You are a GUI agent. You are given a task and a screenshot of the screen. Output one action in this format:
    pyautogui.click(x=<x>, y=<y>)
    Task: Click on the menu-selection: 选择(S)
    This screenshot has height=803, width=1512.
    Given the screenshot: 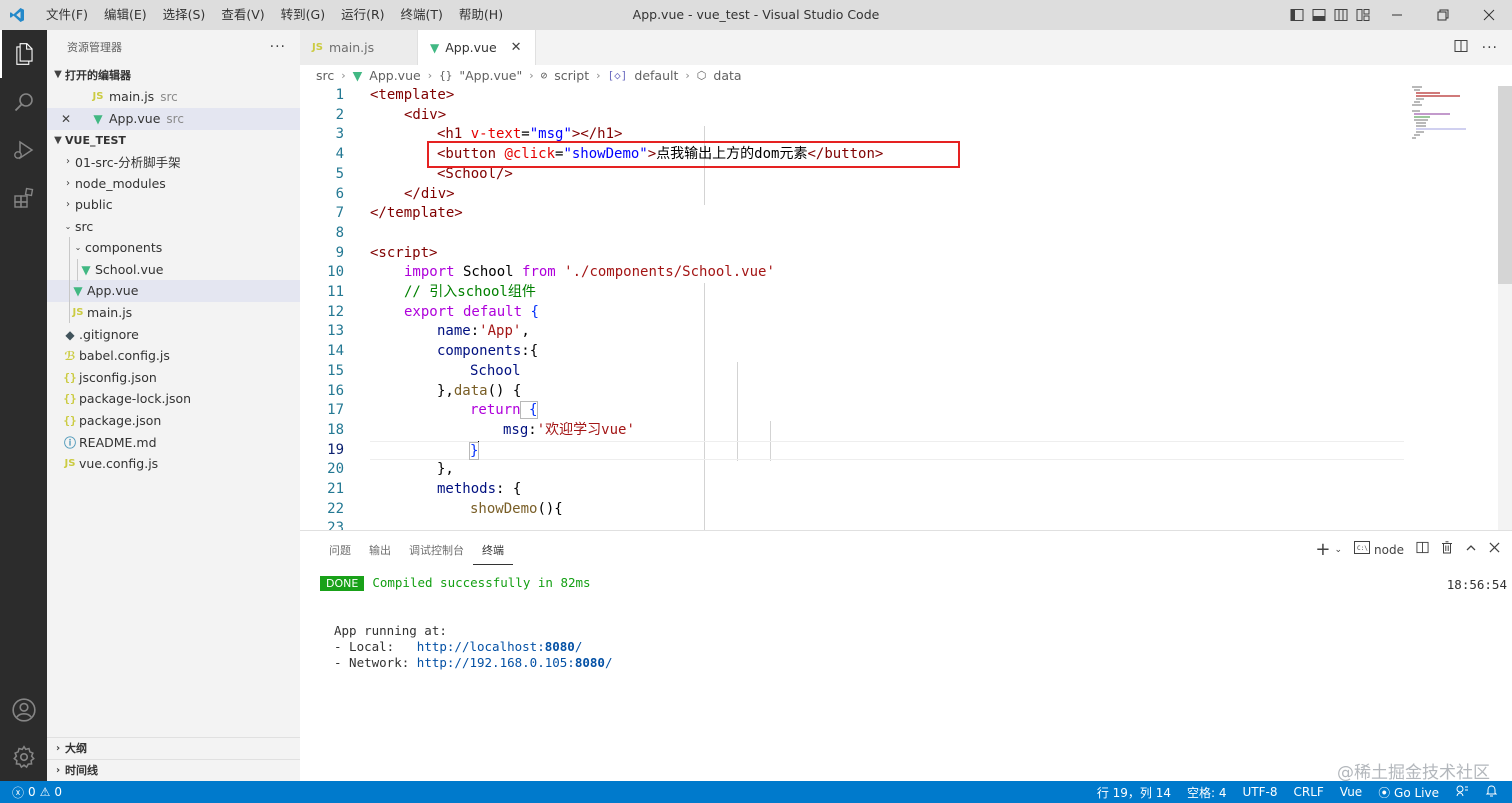 What is the action you would take?
    pyautogui.click(x=184, y=15)
    